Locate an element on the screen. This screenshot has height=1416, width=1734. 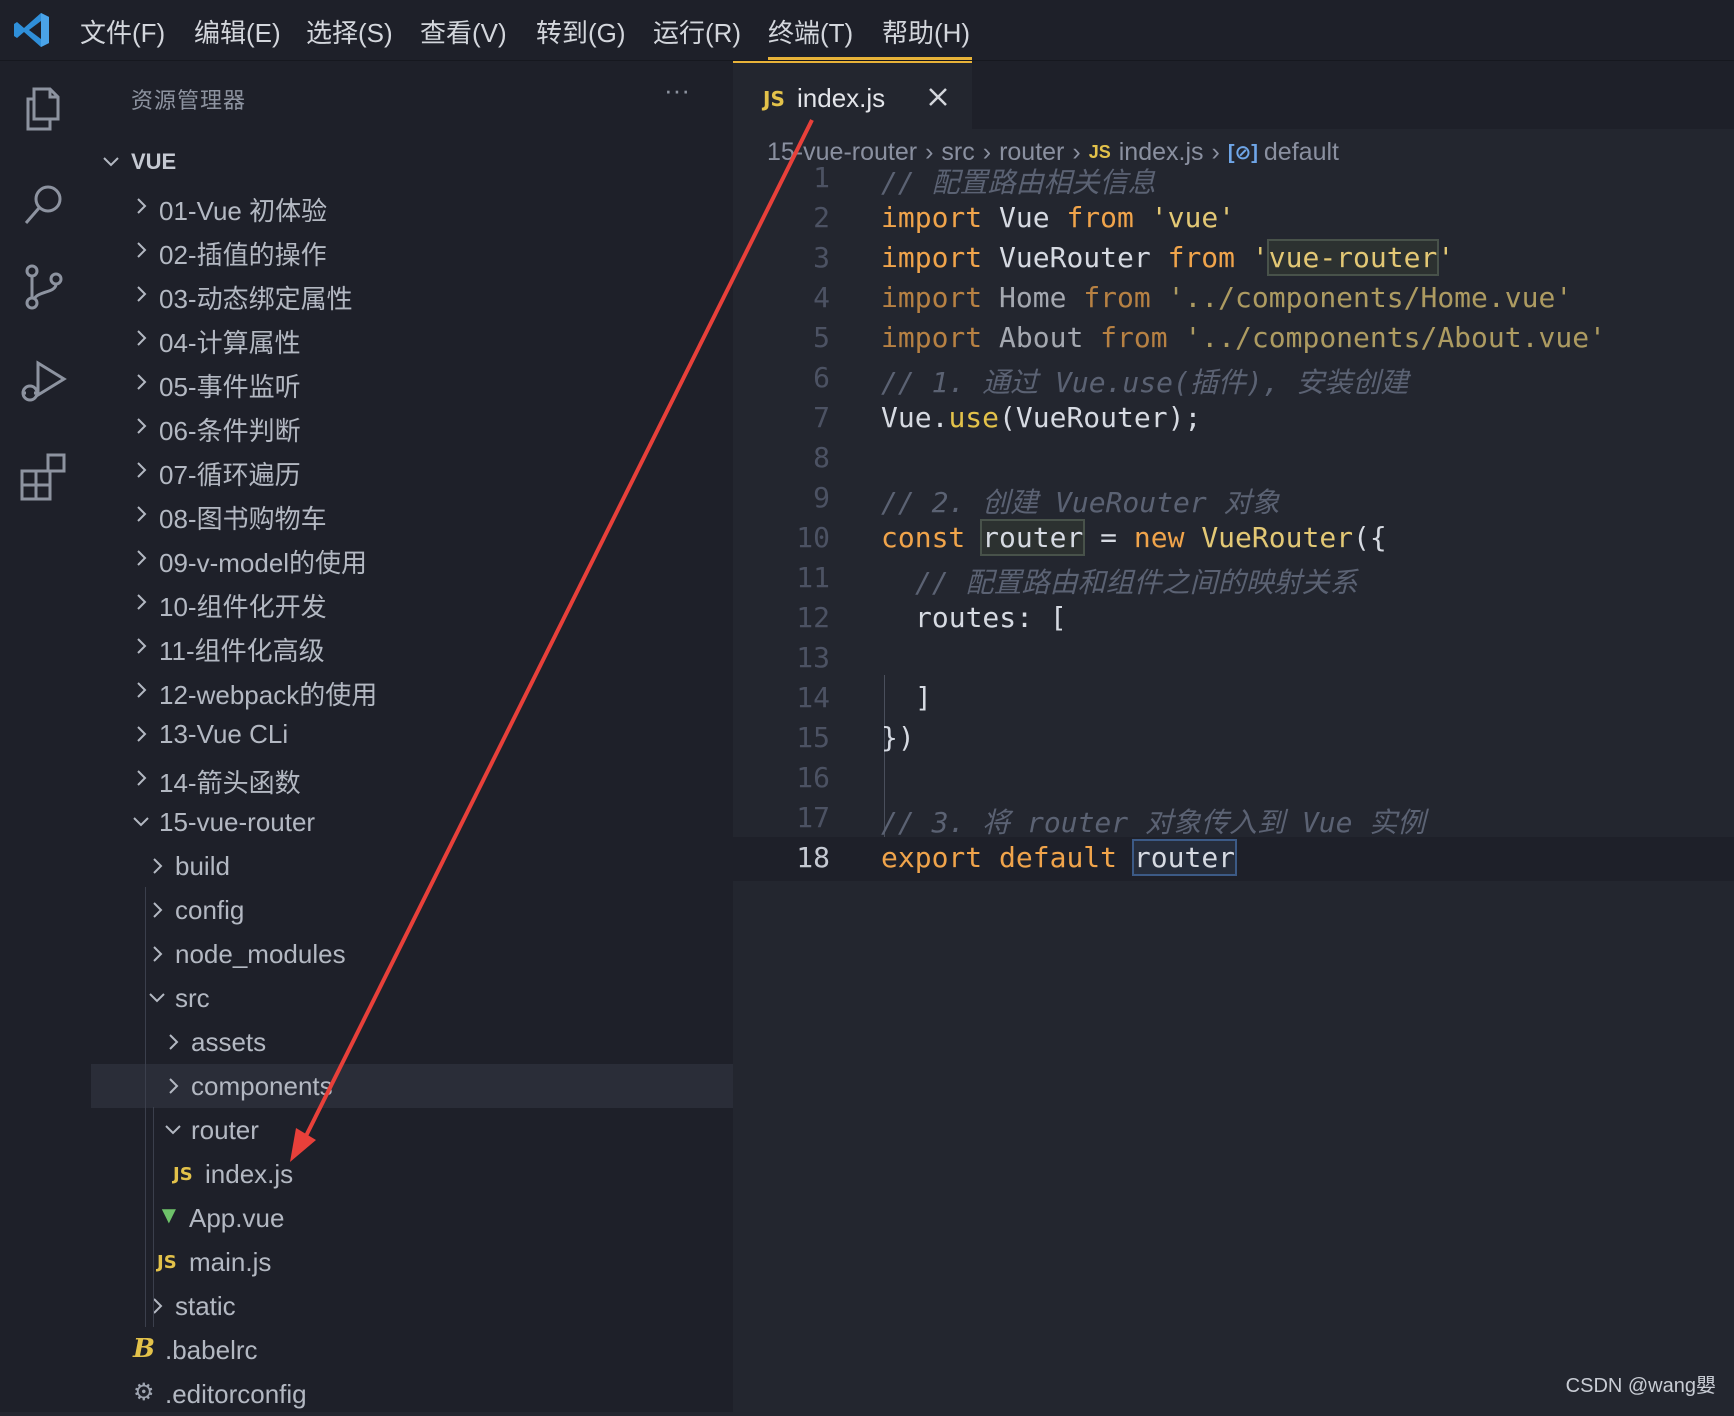
workspace-root-label: VUE is located at coordinates (153, 162).